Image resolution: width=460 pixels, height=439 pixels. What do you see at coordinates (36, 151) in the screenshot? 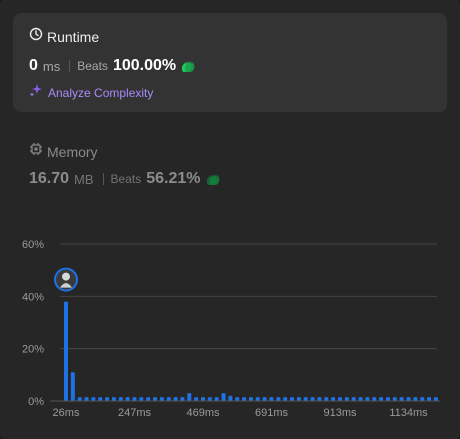
I see `chip-icon` at bounding box center [36, 151].